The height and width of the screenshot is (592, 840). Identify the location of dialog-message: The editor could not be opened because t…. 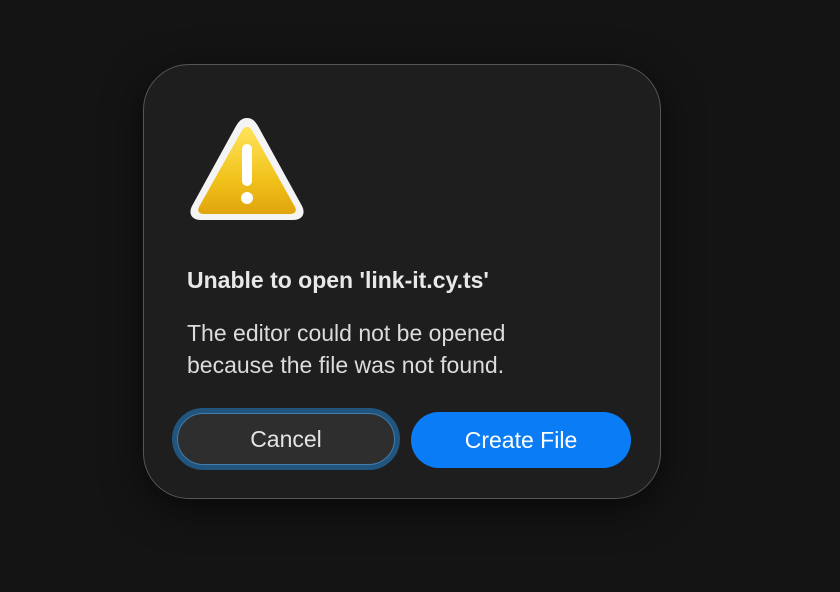
(407, 349).